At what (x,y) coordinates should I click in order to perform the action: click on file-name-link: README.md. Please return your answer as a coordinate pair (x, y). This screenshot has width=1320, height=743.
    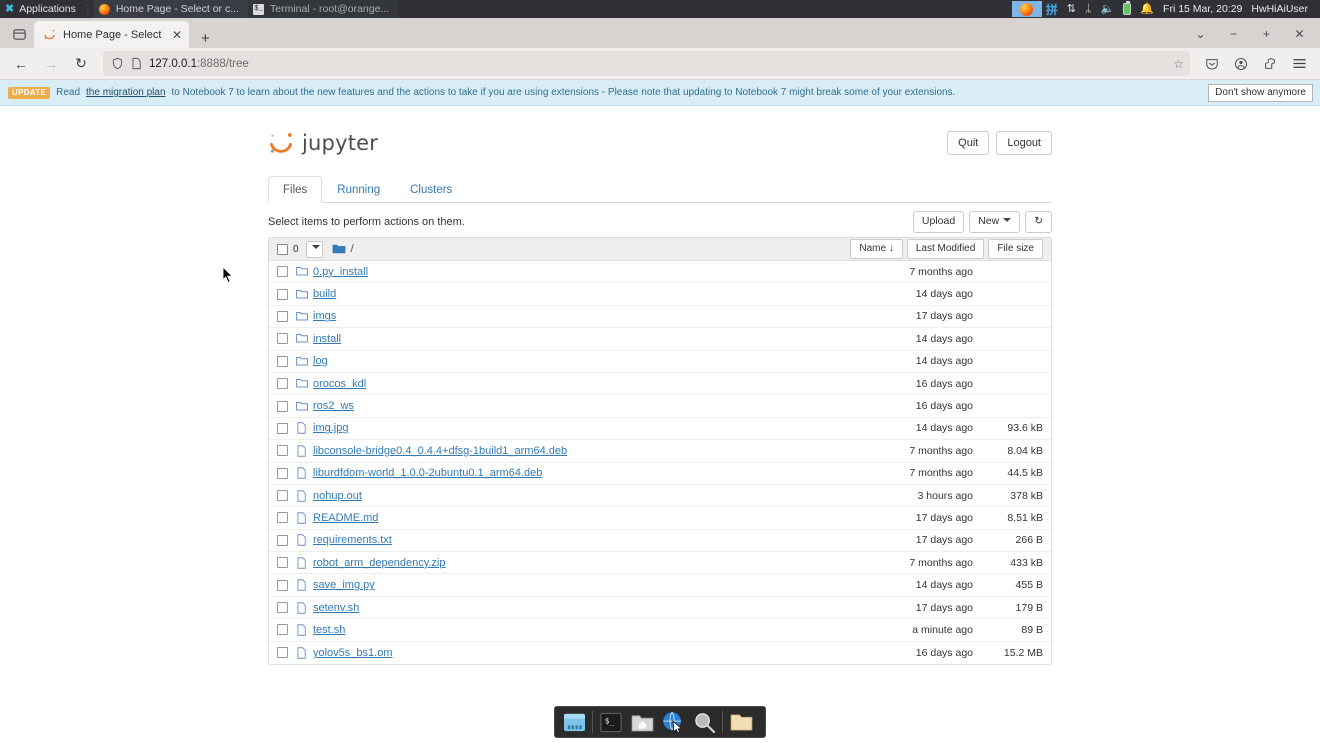
    Looking at the image, I should click on (345, 518).